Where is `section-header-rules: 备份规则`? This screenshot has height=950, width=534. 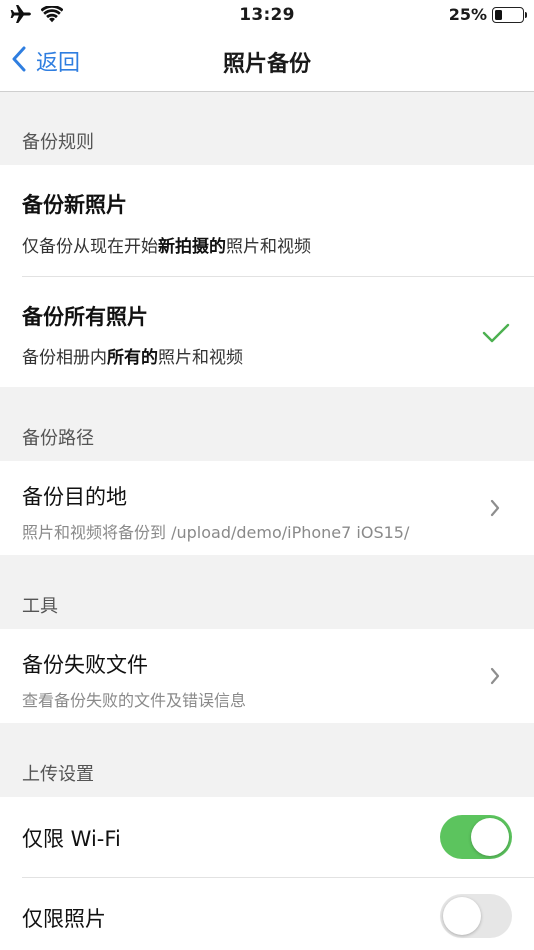 section-header-rules: 备份规则 is located at coordinates (58, 142).